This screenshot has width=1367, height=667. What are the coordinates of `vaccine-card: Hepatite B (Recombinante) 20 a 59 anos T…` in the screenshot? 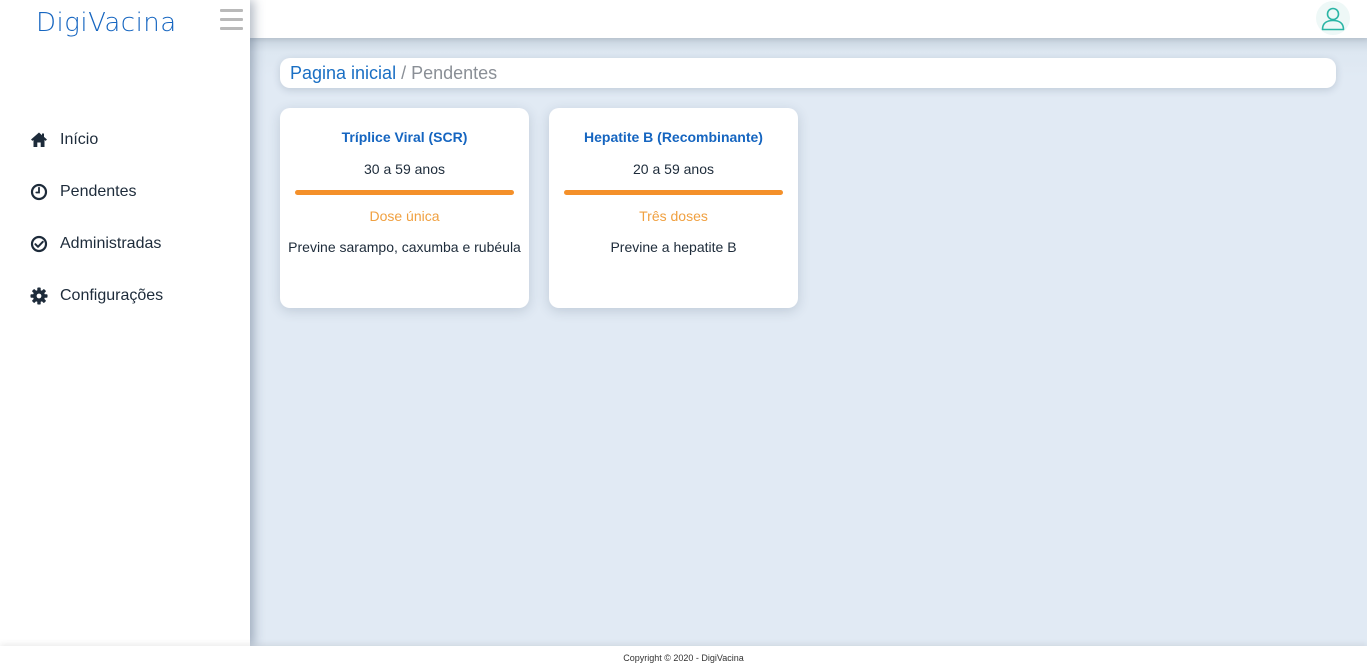 It's located at (673, 208).